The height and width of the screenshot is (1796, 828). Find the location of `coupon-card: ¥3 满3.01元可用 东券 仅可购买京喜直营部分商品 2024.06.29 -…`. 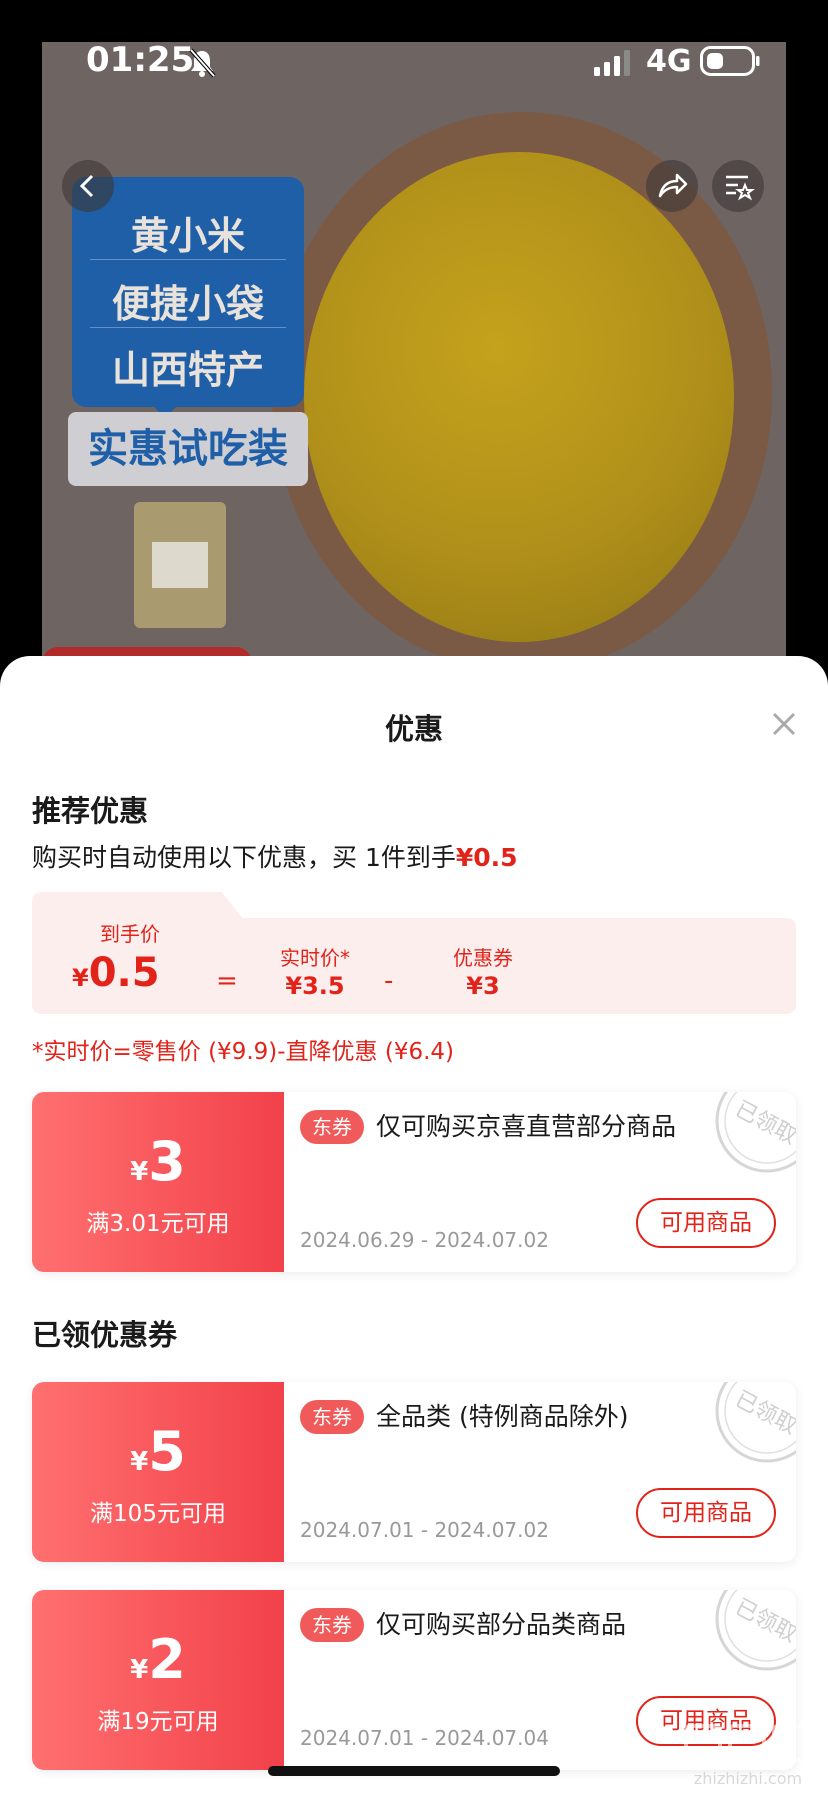

coupon-card: ¥3 满3.01元可用 东券 仅可购买京喜直营部分商品 2024.06.29 -… is located at coordinates (414, 1182).